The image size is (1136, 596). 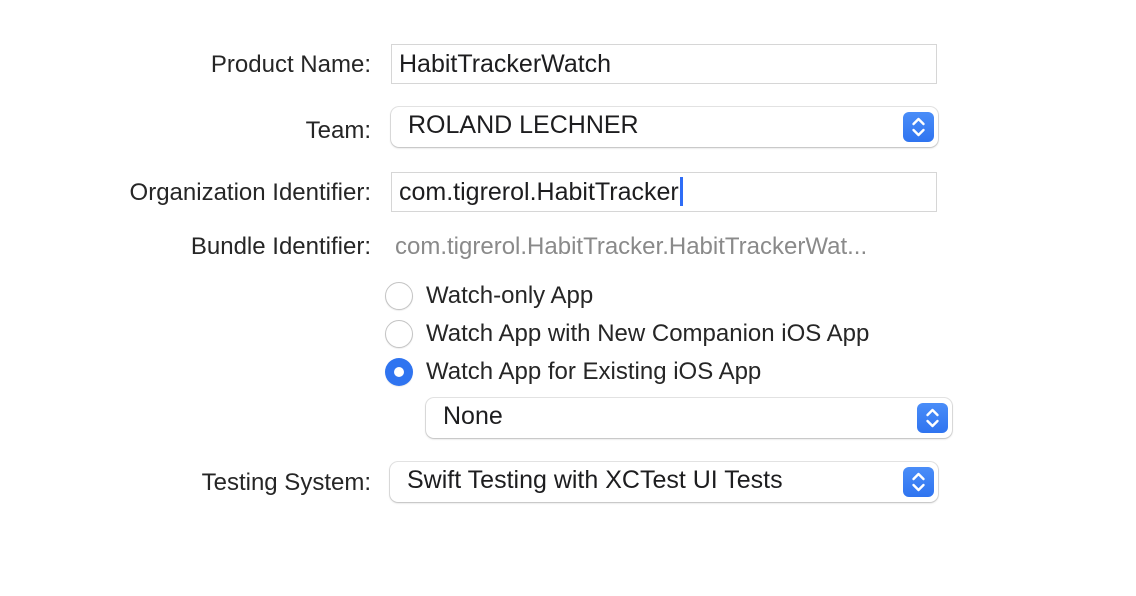 I want to click on existing-ios-app-popup: None, so click(x=689, y=418).